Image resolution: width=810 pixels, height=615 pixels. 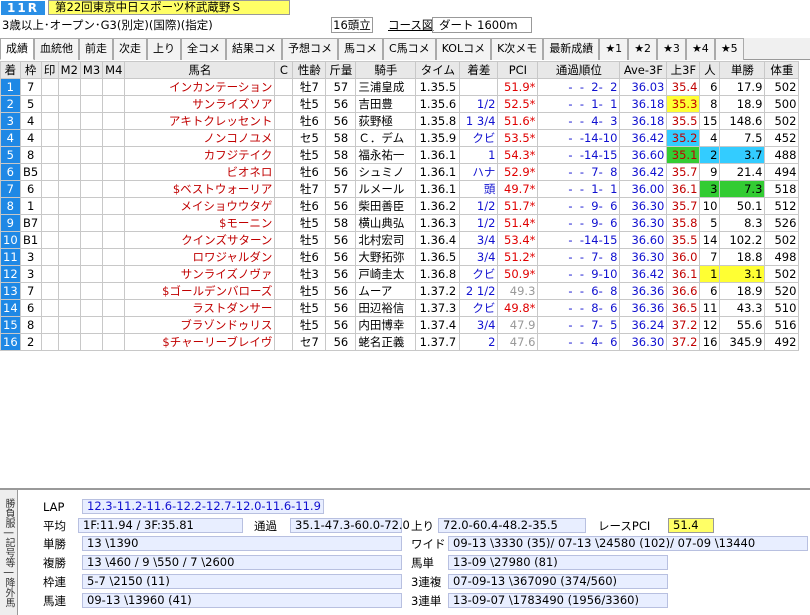 I want to click on tab-3: 次走, so click(x=130, y=49).